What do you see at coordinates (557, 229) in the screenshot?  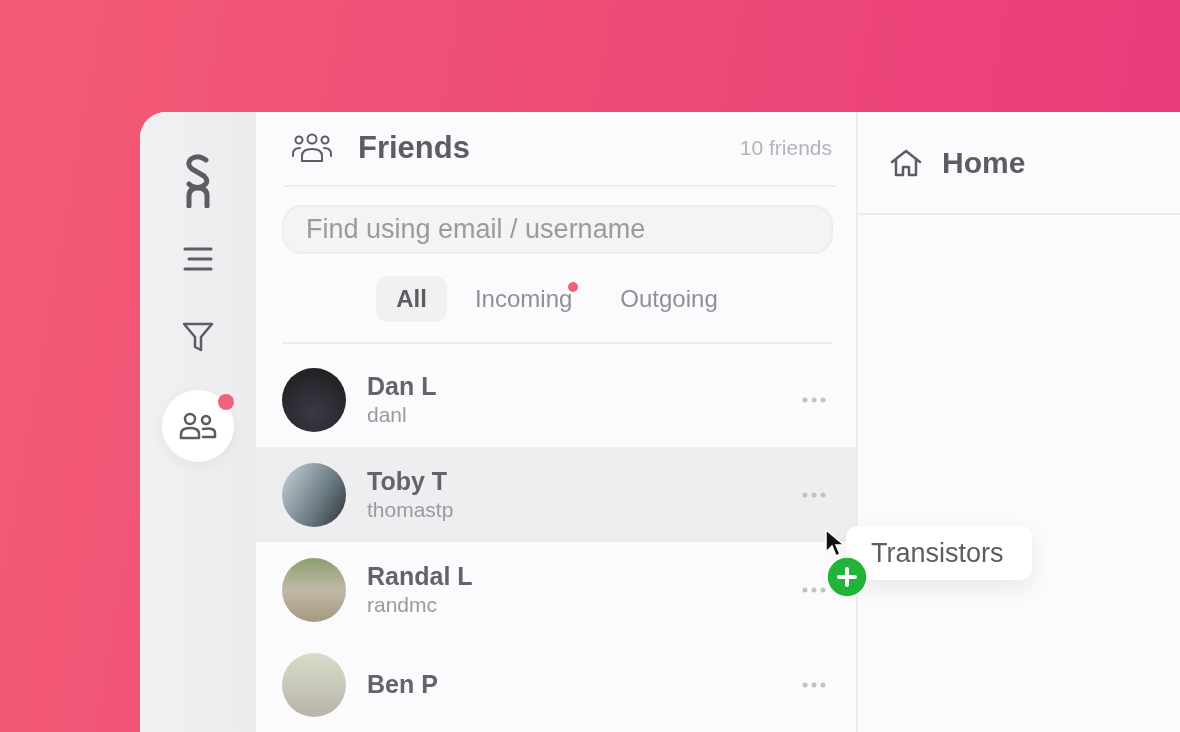 I see `search-field: Find using email / username` at bounding box center [557, 229].